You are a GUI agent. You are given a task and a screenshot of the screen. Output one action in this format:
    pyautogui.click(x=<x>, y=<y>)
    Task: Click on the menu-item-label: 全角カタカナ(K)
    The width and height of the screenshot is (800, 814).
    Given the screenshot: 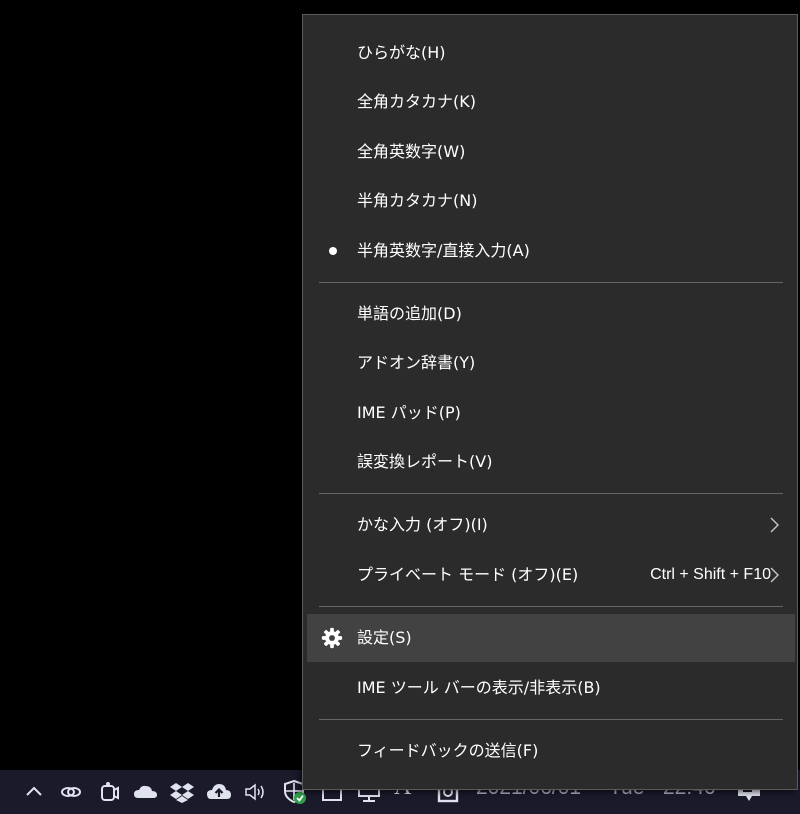 What is the action you would take?
    pyautogui.click(x=416, y=101)
    